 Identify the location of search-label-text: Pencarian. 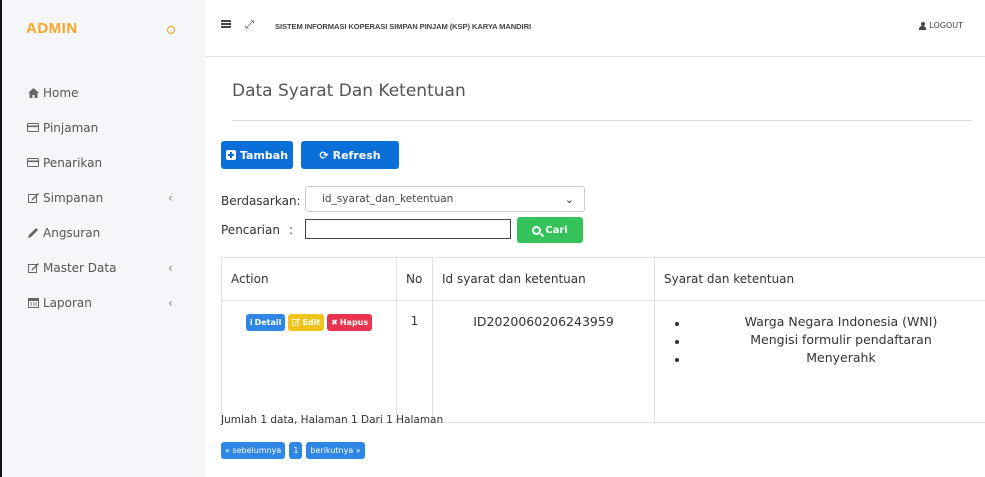
(250, 230).